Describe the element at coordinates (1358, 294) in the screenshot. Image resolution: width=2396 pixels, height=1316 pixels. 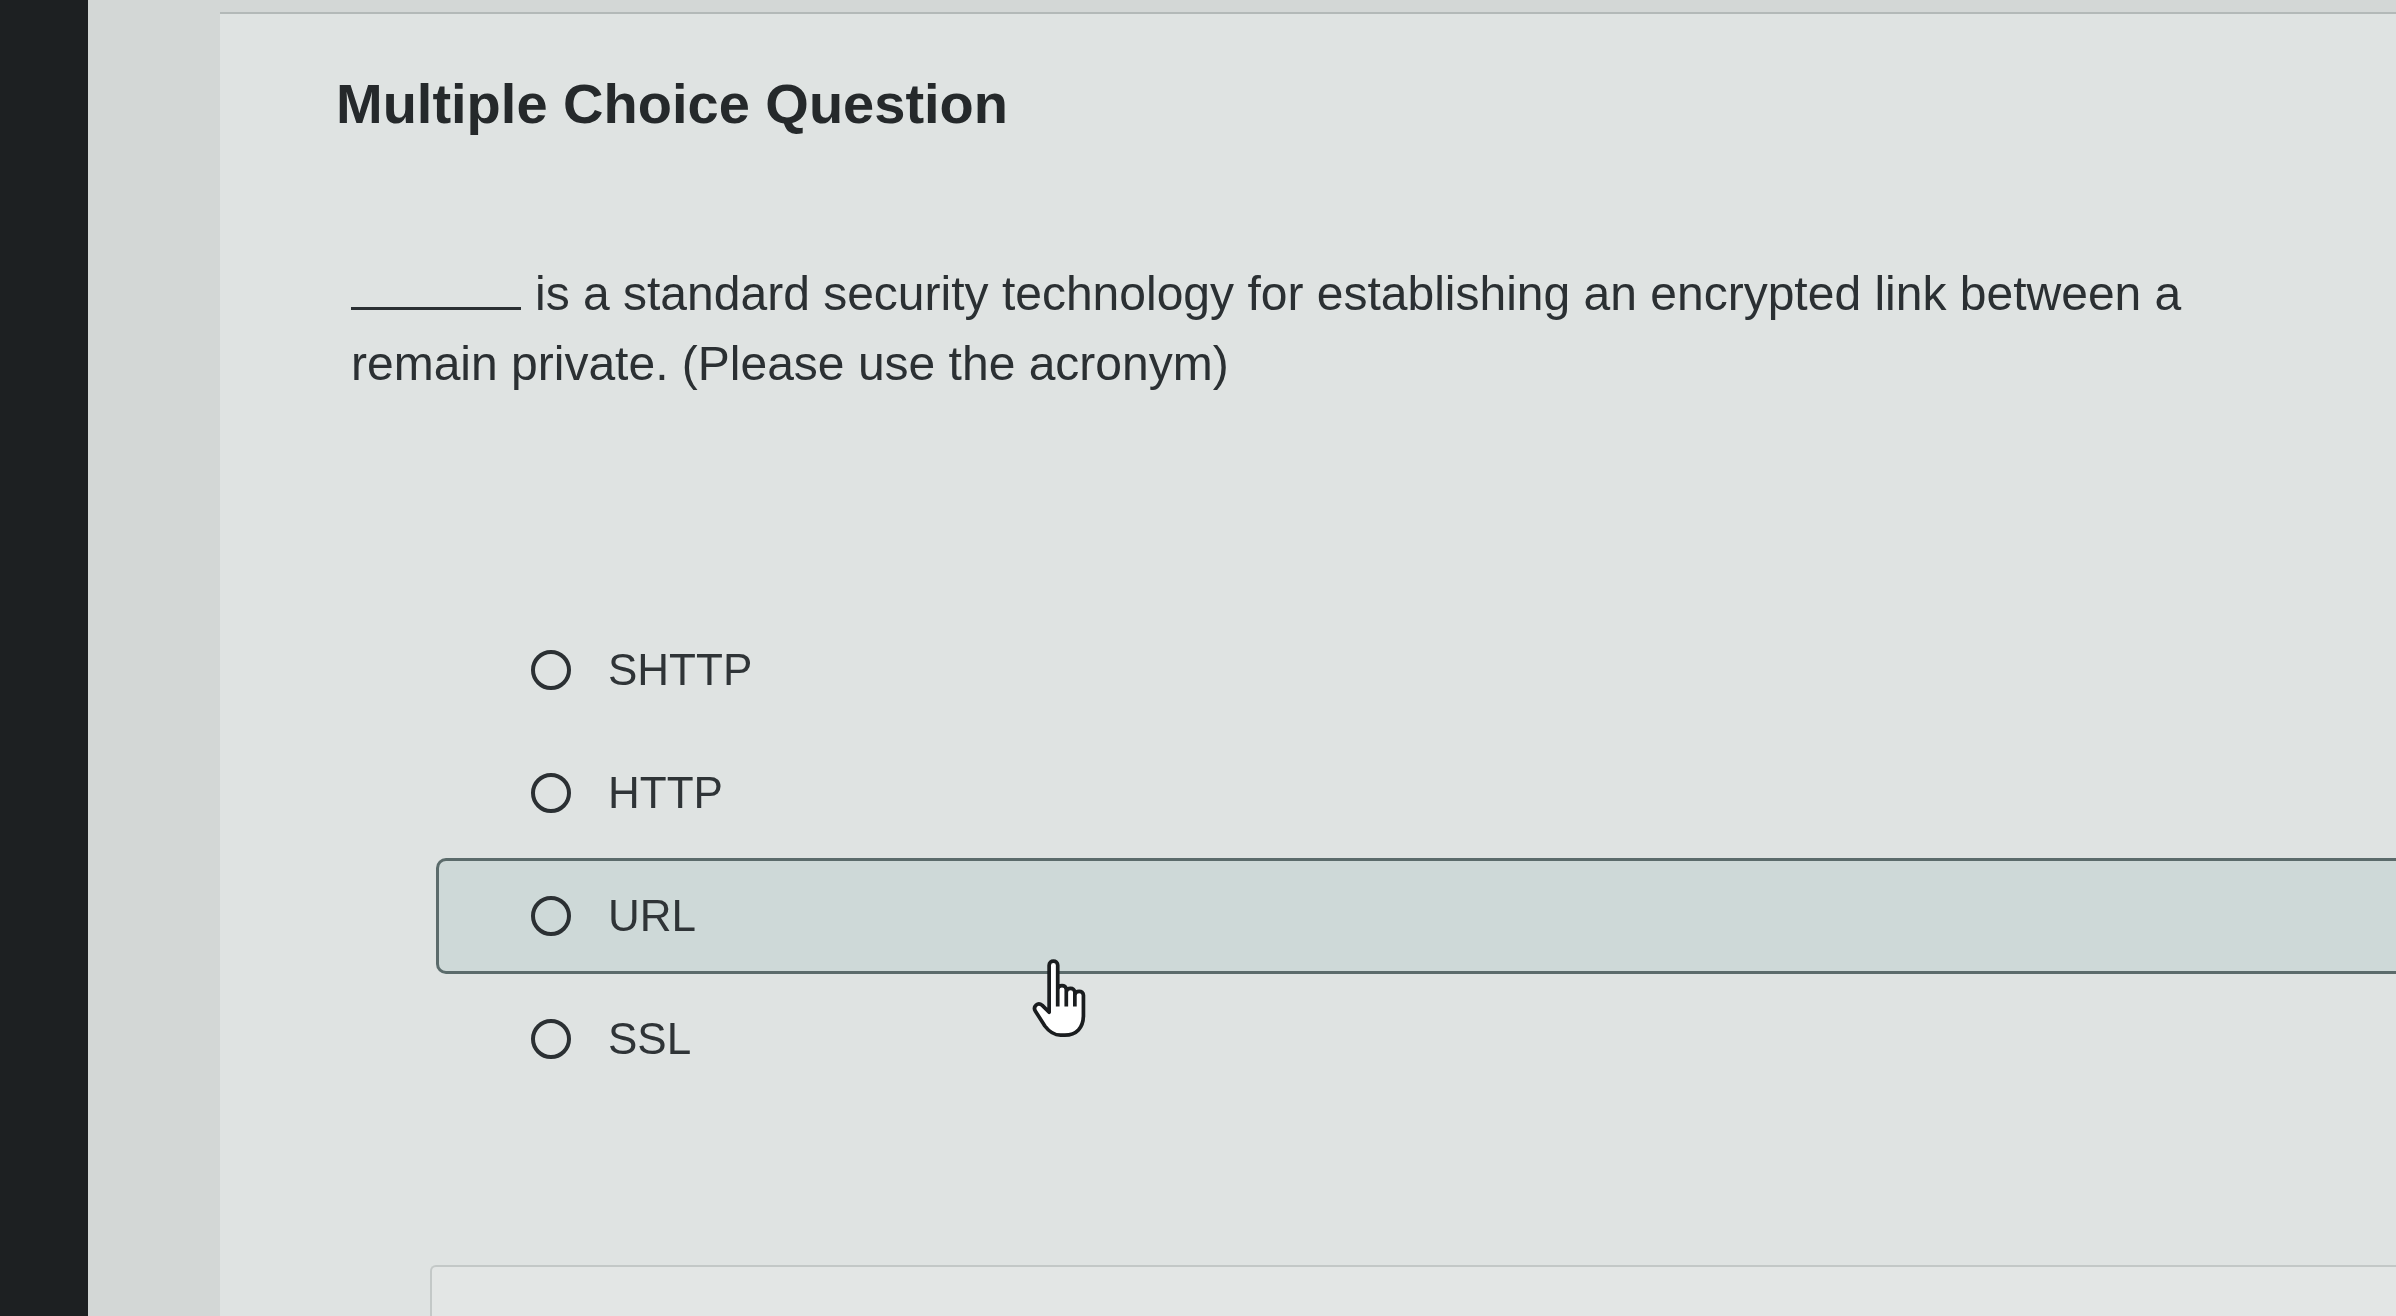
I see `question-text: is a standard security technology for establishing an encrypted link between a` at that location.